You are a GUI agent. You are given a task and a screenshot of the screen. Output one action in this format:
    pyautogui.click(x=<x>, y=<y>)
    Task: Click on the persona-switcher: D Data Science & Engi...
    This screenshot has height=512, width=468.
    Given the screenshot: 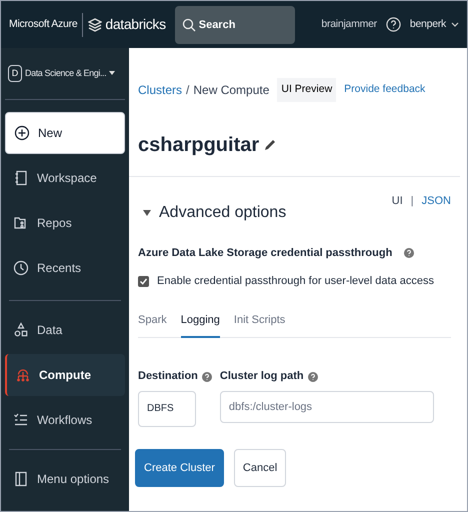 What is the action you would take?
    pyautogui.click(x=65, y=74)
    